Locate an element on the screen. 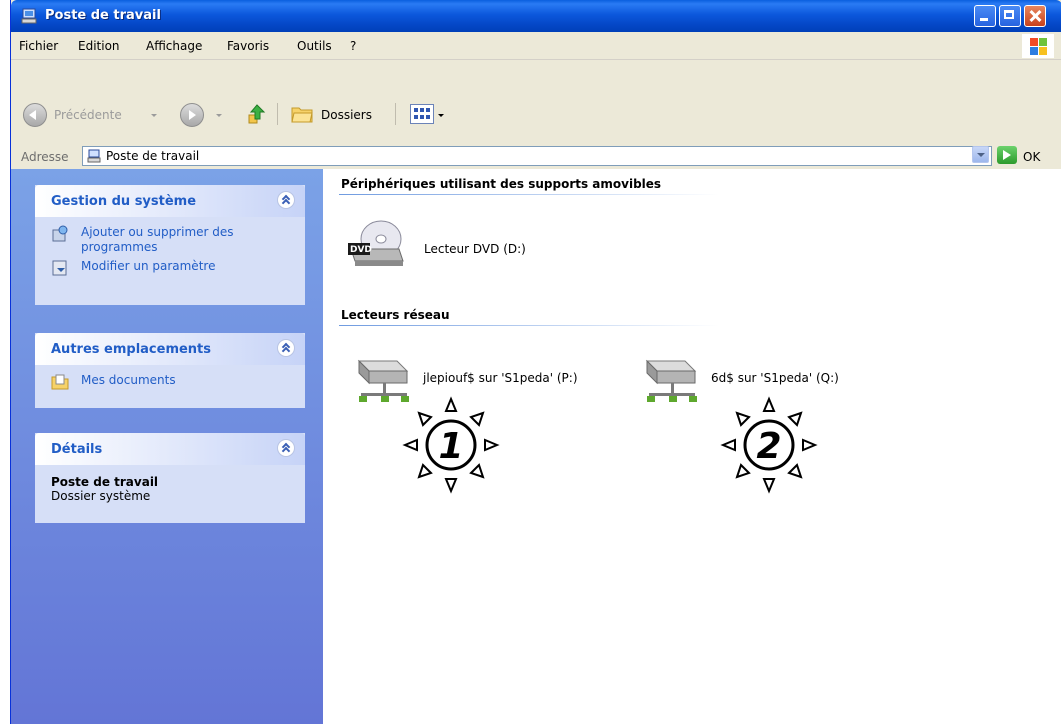 The image size is (1061, 724). details-name: Poste de travail is located at coordinates (105, 482).